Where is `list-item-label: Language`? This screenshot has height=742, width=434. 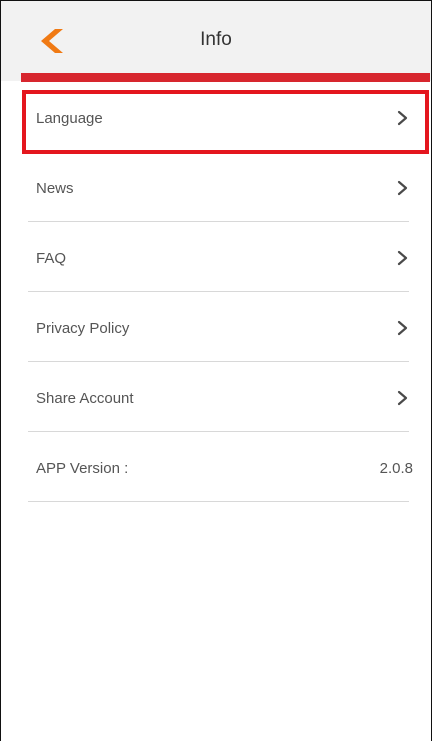
list-item-label: Language is located at coordinates (69, 118).